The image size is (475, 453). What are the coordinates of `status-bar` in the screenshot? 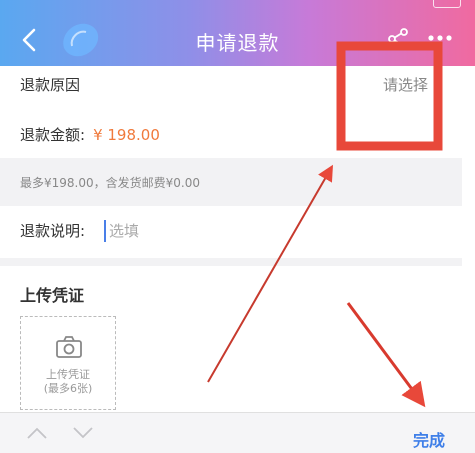 It's located at (237, 6).